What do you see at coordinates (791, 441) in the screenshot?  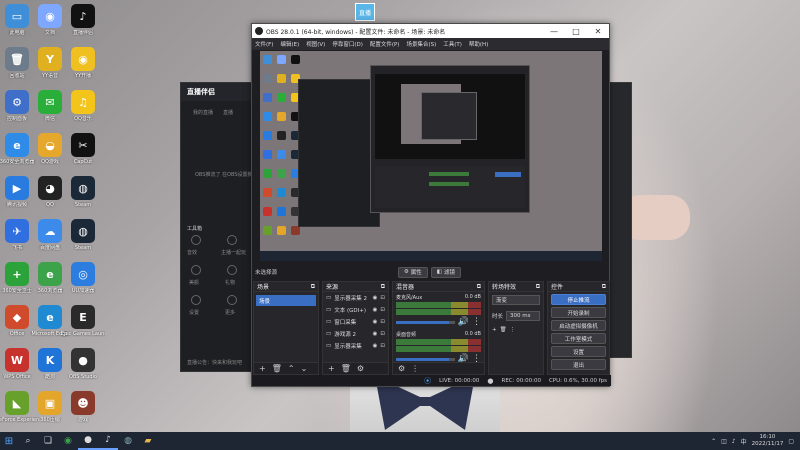 I see `notification-icon: ▢` at bounding box center [791, 441].